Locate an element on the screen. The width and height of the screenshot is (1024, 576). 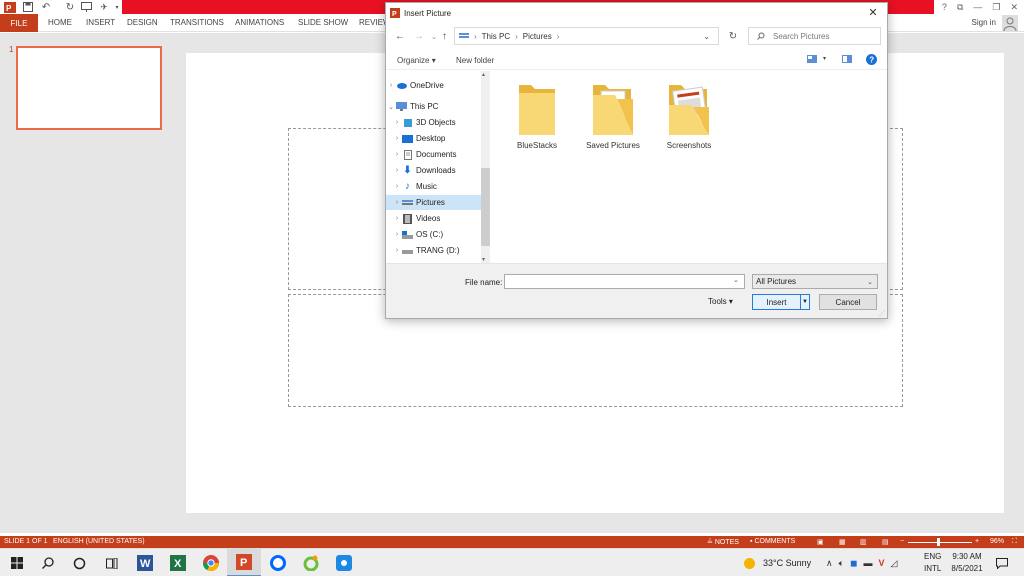
weather-widget: 33°C Sunny is located at coordinates (777, 562).